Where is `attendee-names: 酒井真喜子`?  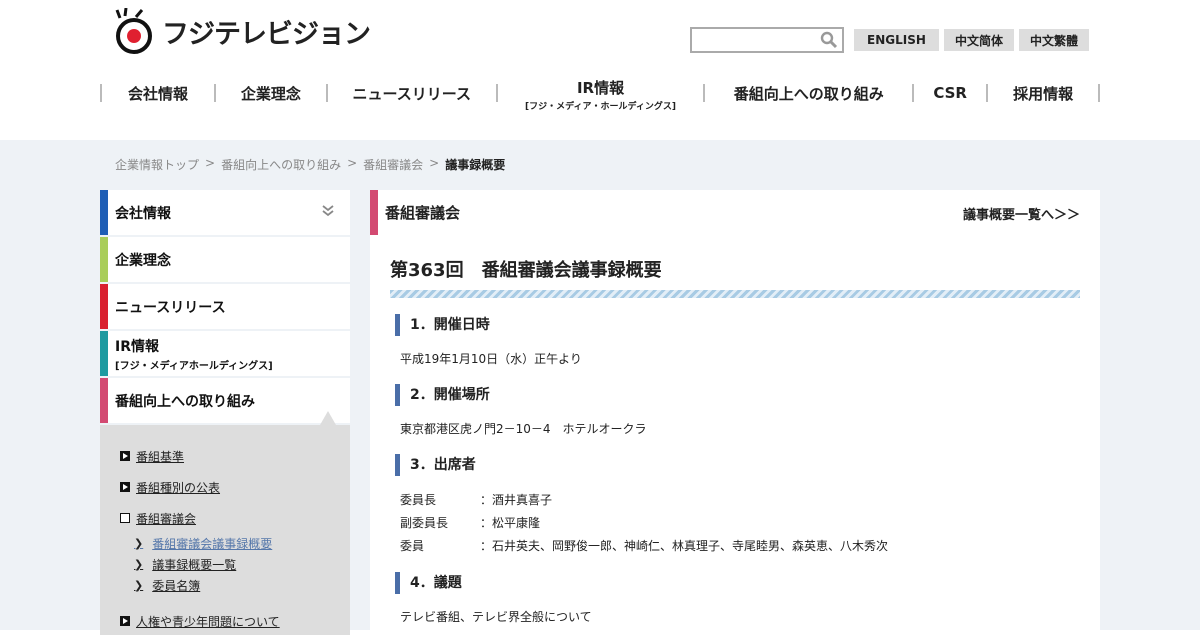
attendee-names: 酒井真喜子 is located at coordinates (522, 500).